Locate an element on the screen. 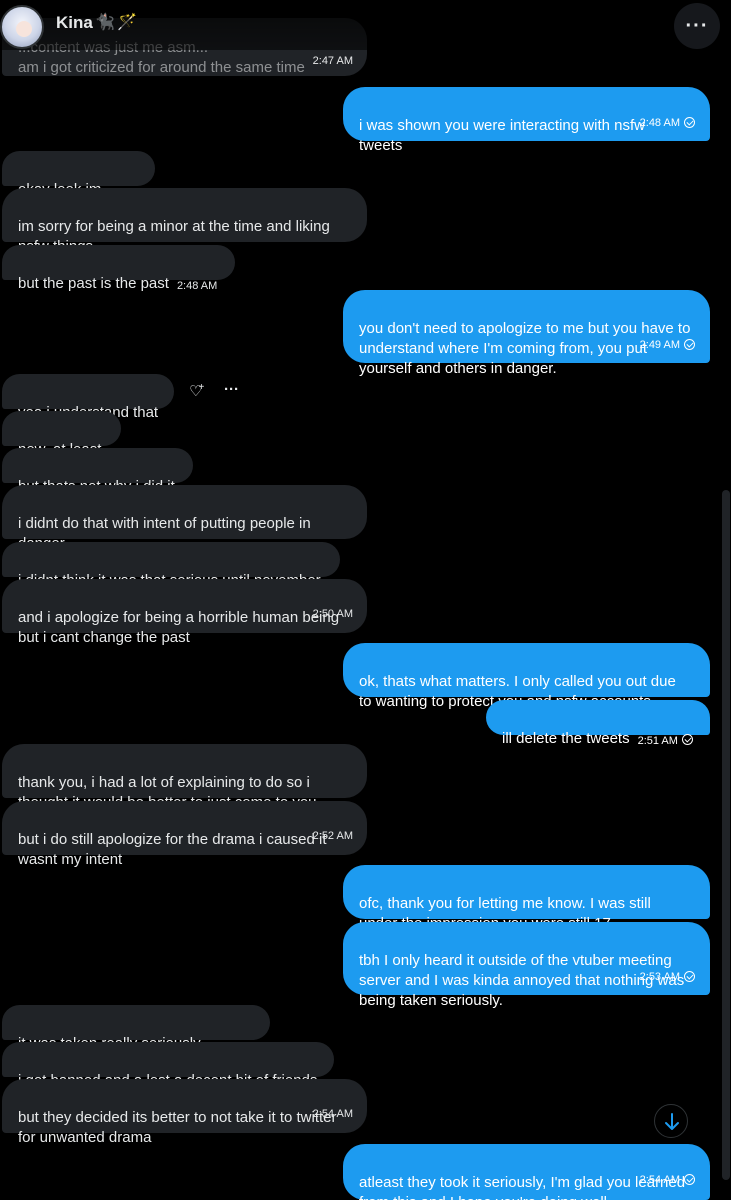 The image size is (731, 1200). avatar-face is located at coordinates (24, 29).